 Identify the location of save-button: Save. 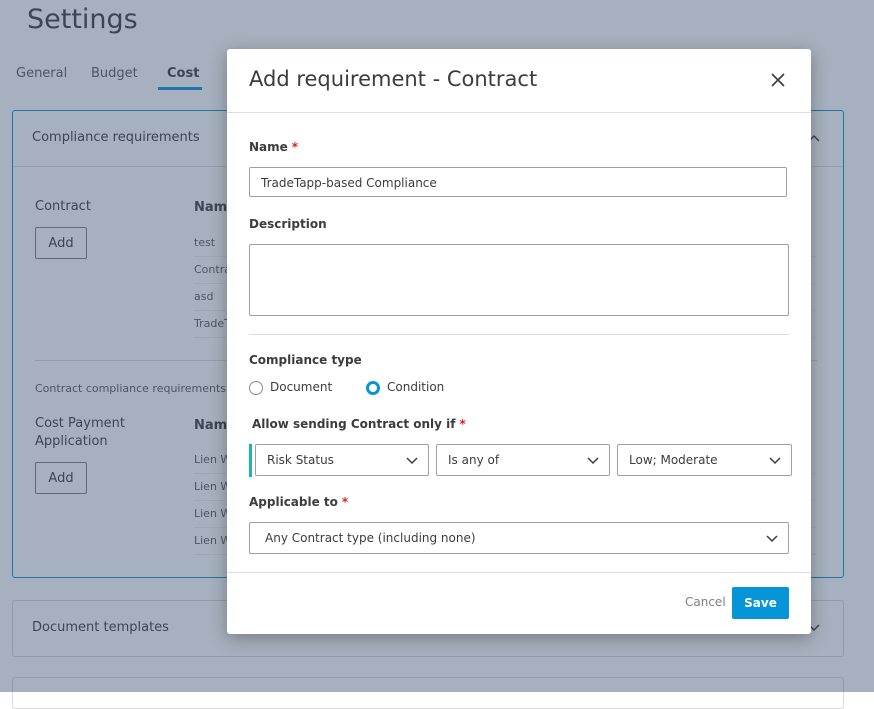
(760, 603).